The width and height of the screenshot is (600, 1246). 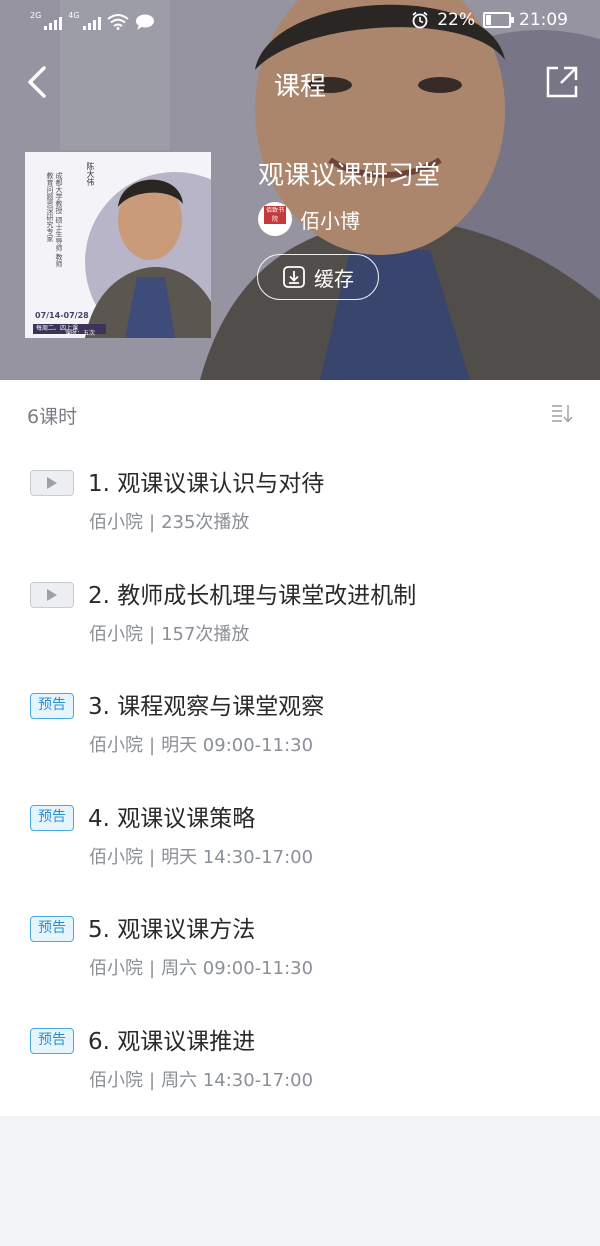 What do you see at coordinates (349, 176) in the screenshot?
I see `course-title: 观课议课研习堂` at bounding box center [349, 176].